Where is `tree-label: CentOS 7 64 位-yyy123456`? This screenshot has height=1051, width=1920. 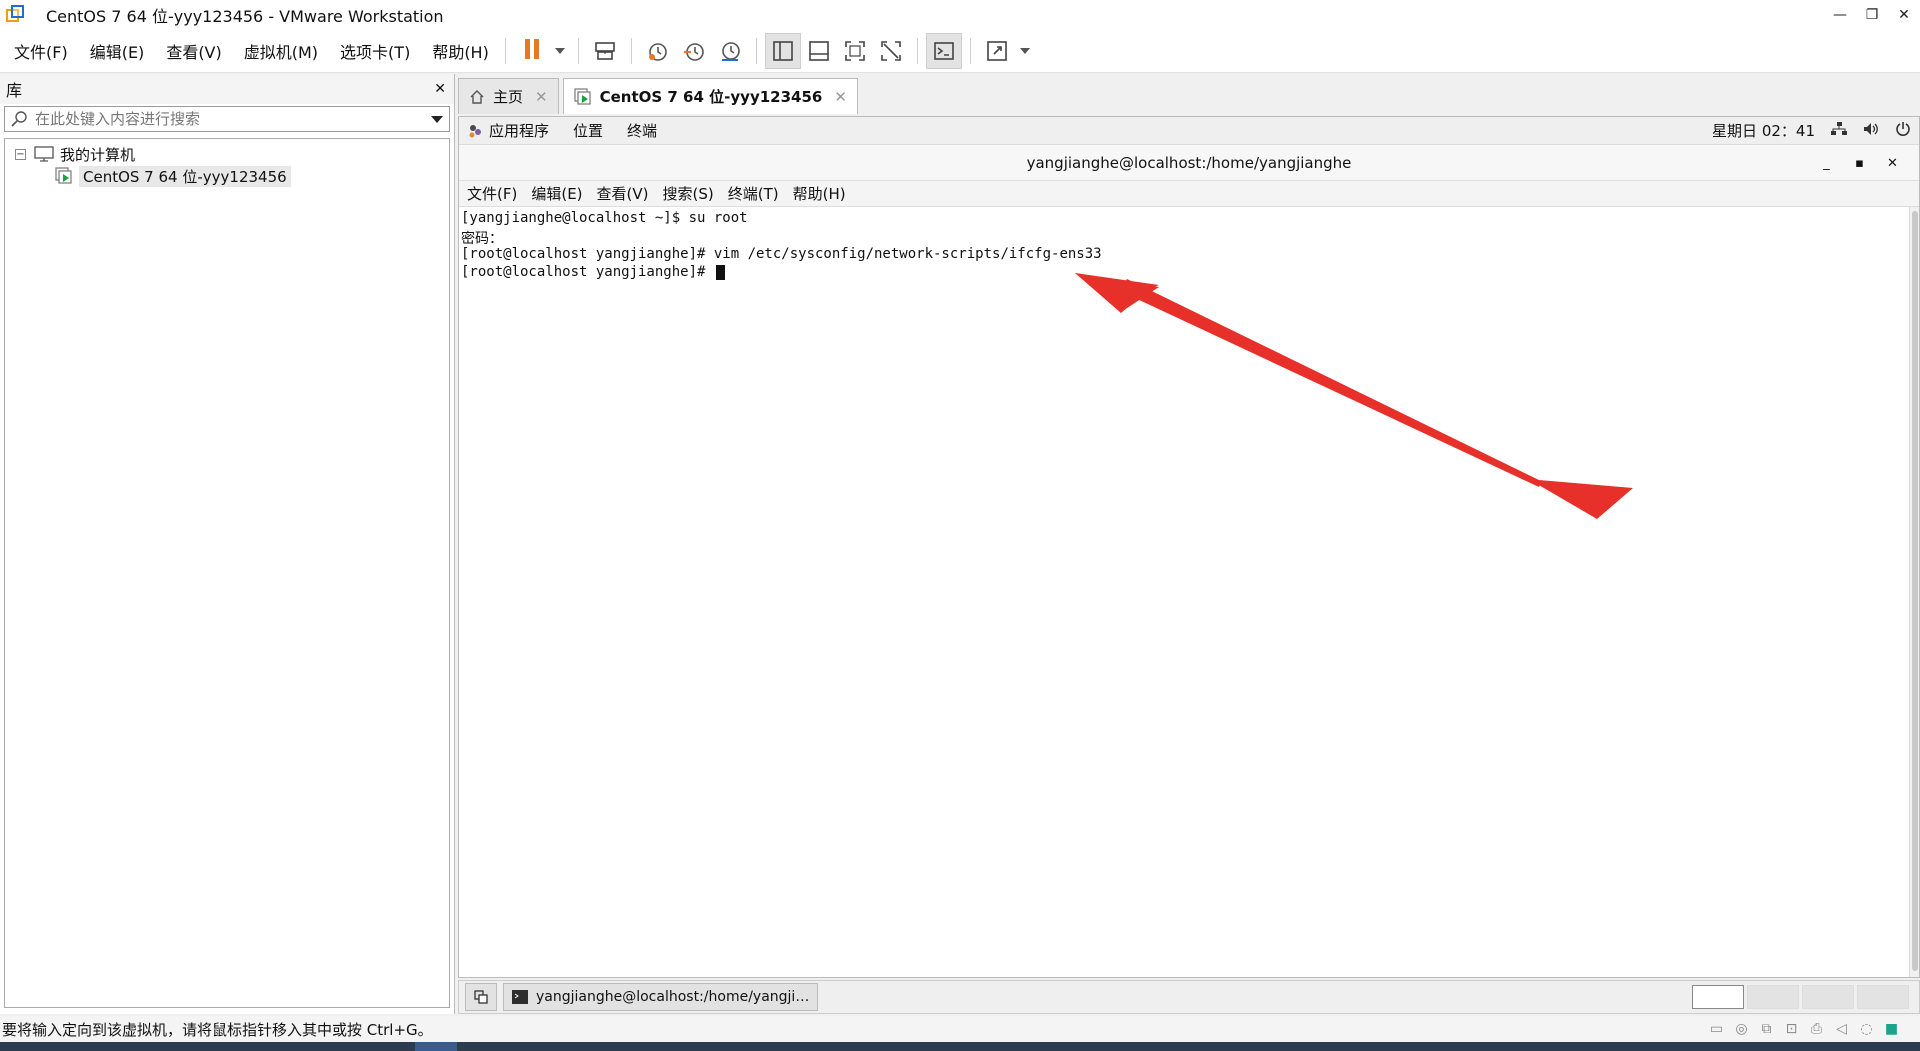 tree-label: CentOS 7 64 位-yyy123456 is located at coordinates (185, 176).